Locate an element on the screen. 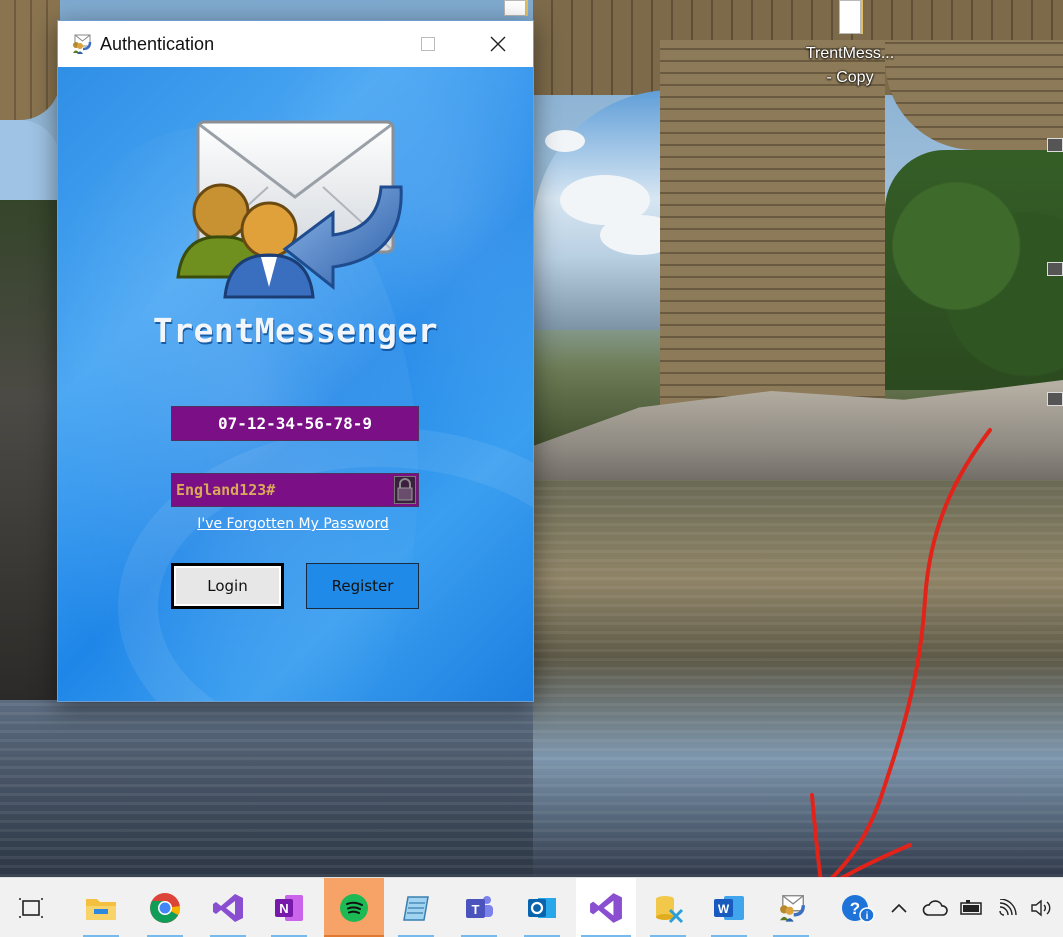 The height and width of the screenshot is (937, 1063). show-hidden-icons-button is located at coordinates (899, 907).